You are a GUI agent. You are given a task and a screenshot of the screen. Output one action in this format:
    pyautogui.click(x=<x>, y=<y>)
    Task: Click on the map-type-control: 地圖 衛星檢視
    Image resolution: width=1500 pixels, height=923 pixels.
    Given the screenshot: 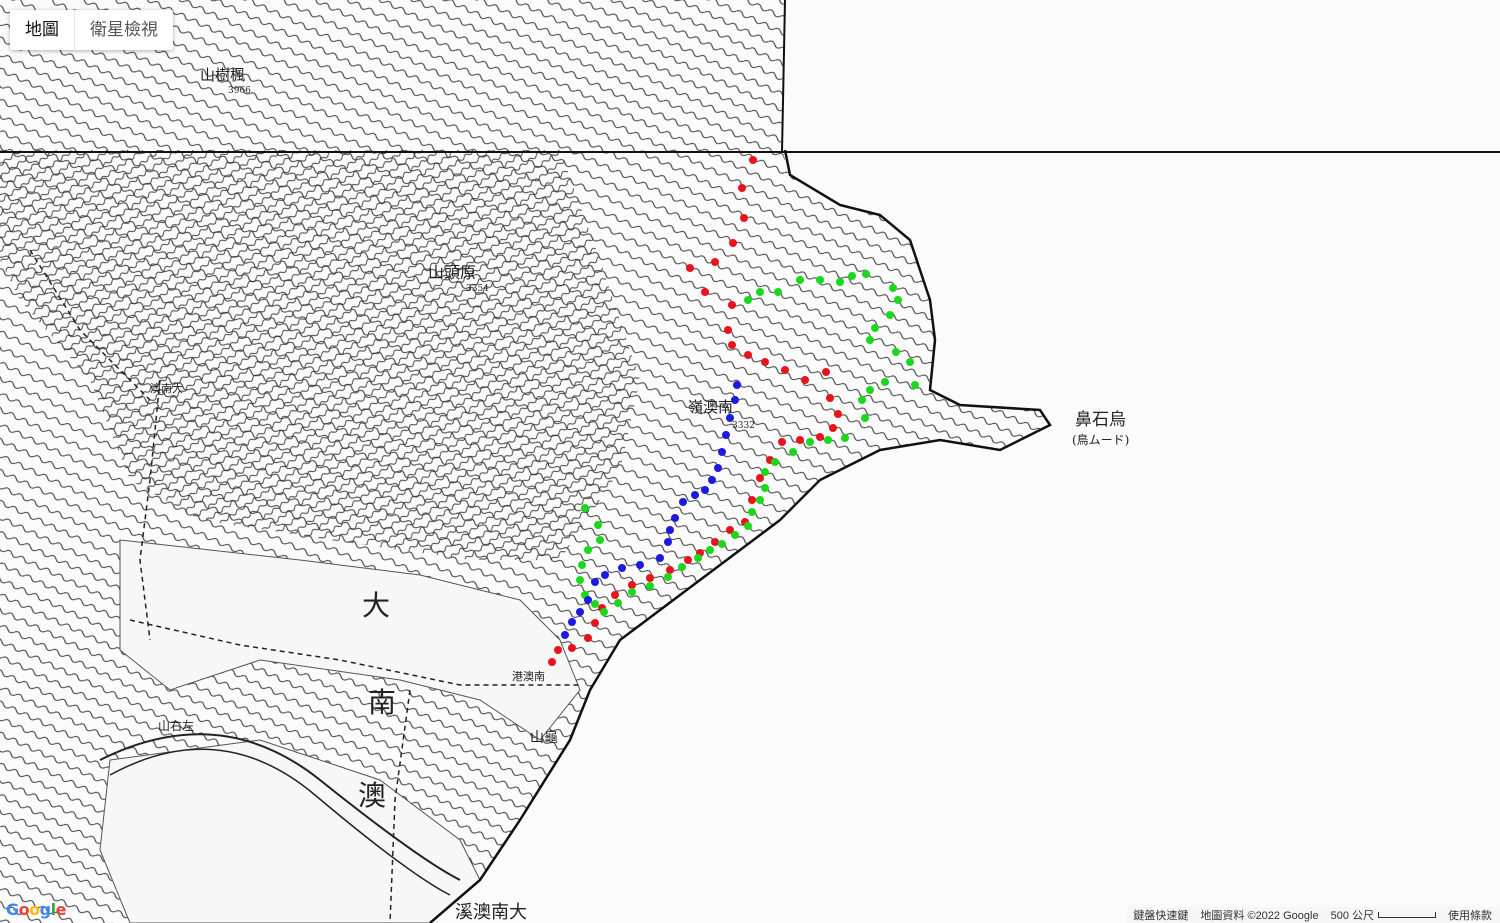 What is the action you would take?
    pyautogui.click(x=91, y=30)
    